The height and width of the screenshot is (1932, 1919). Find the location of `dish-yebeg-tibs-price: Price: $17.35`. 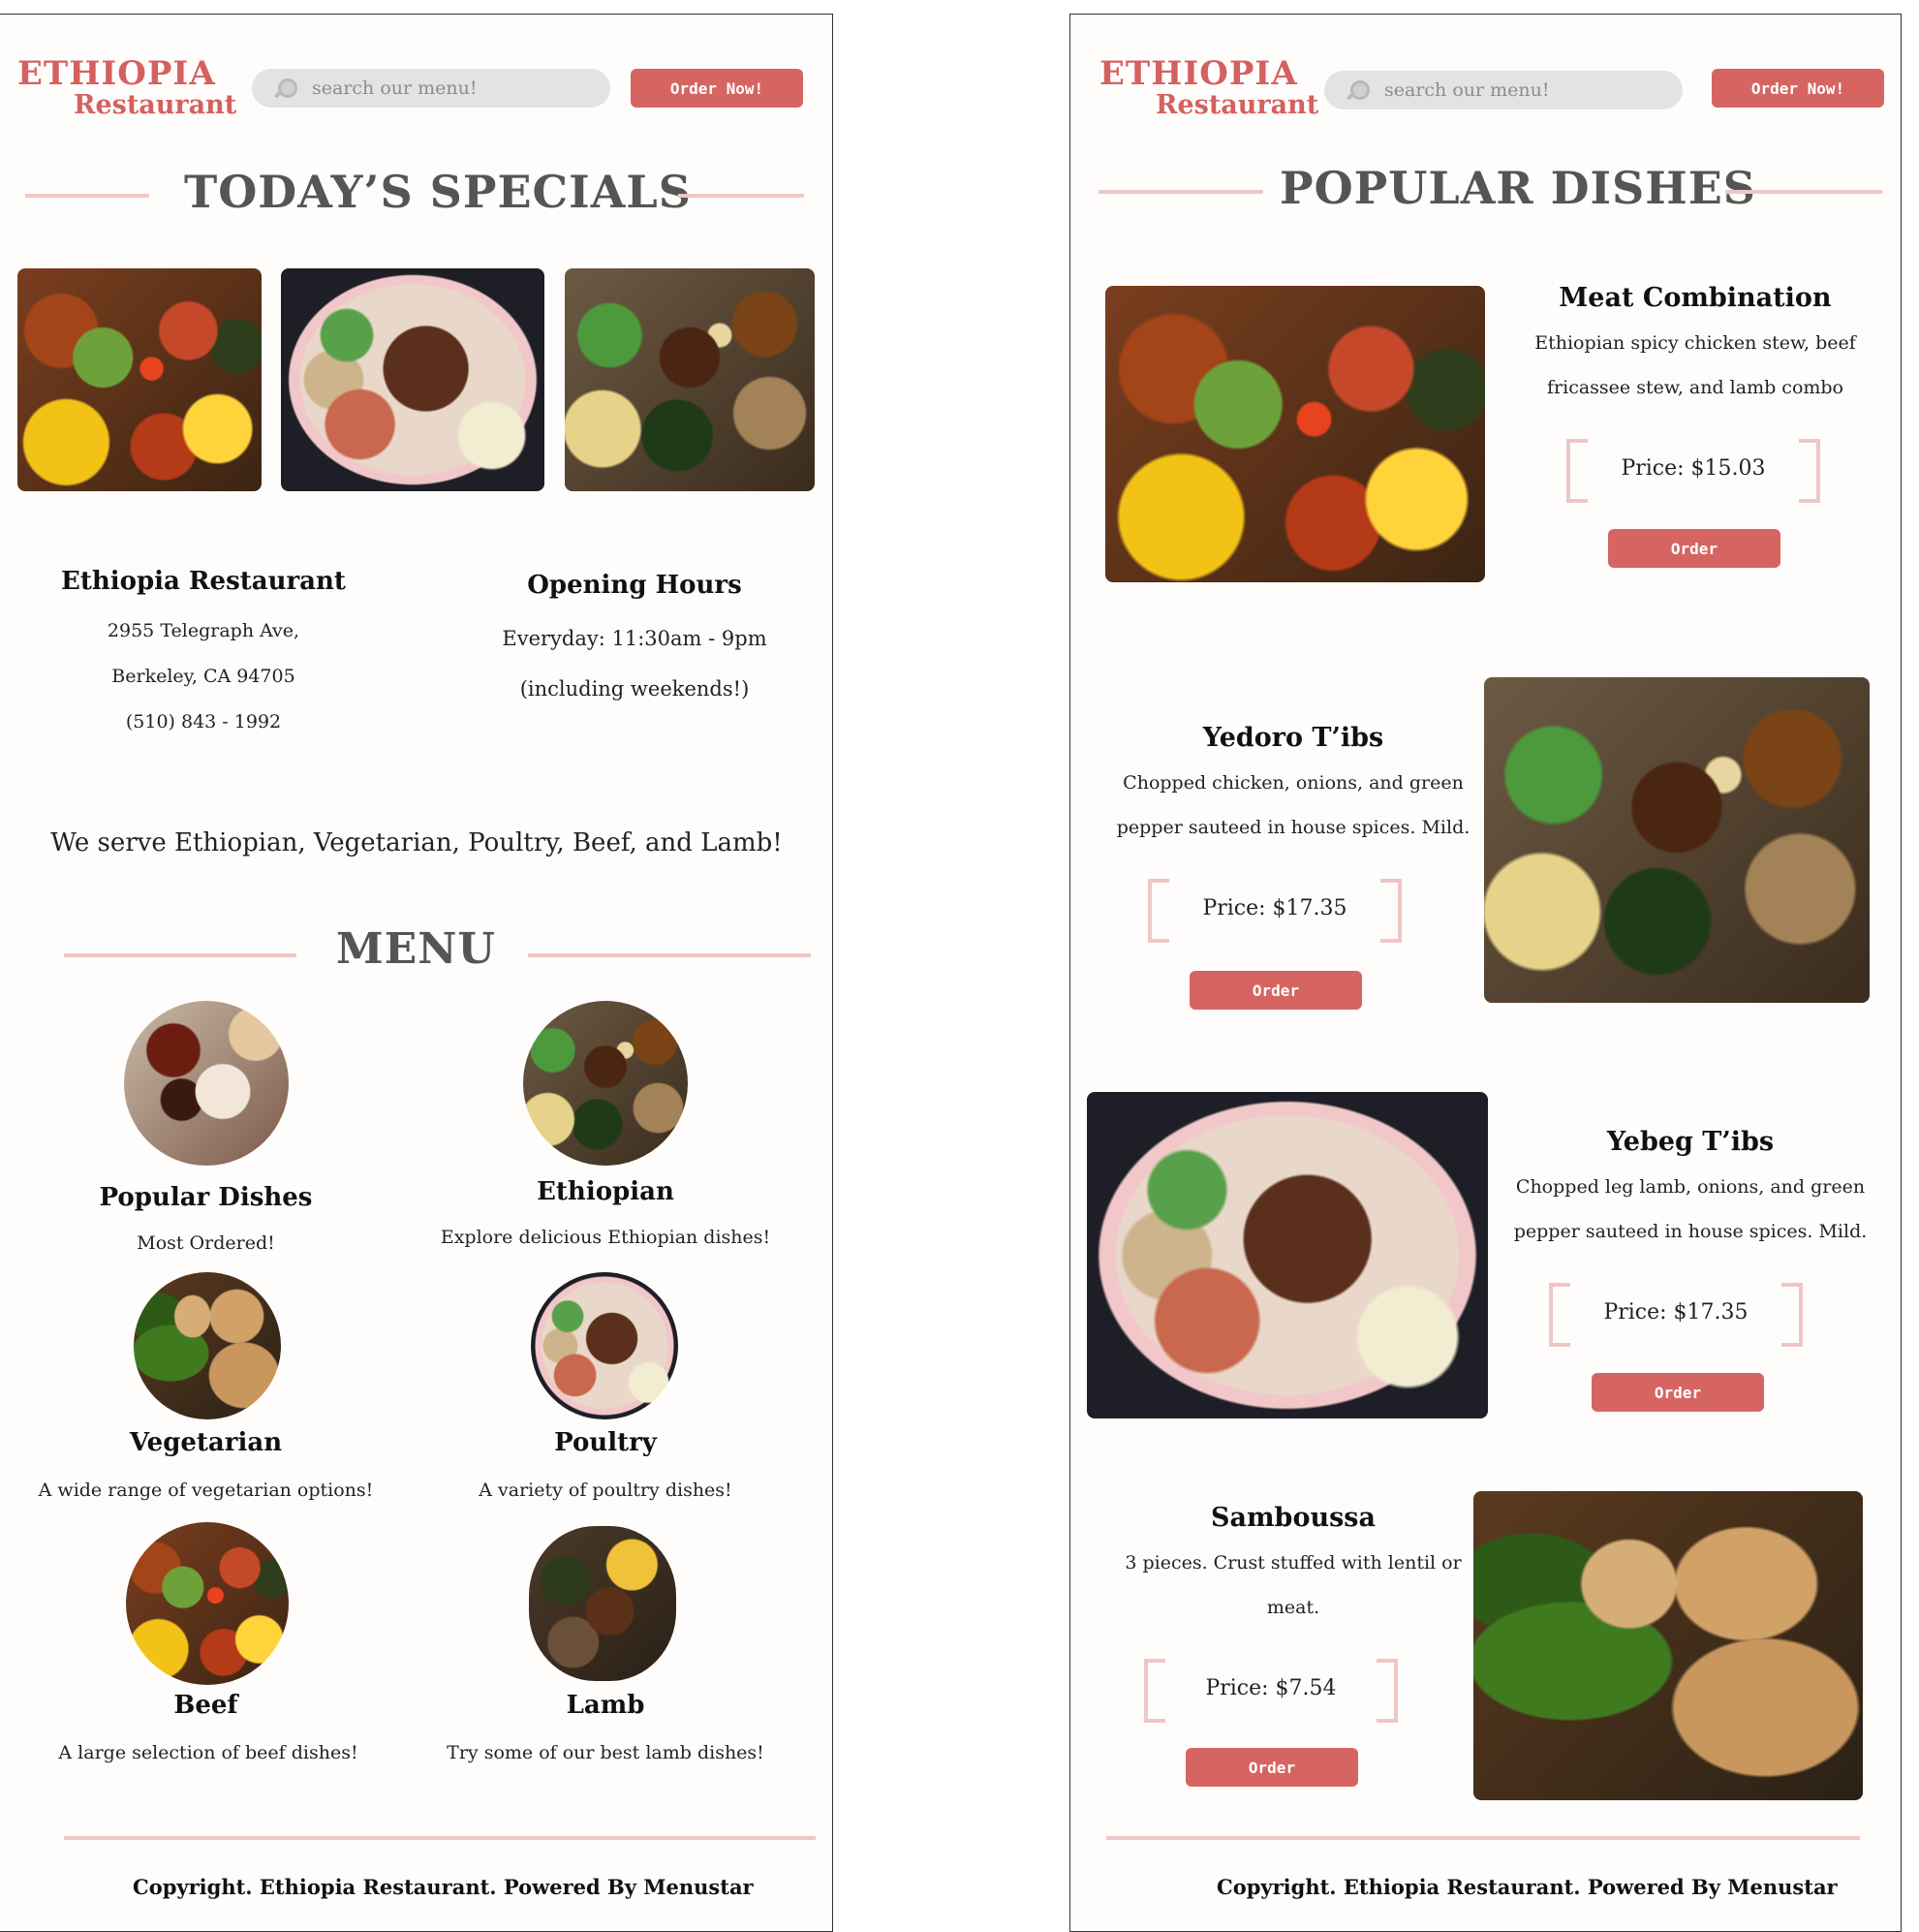

dish-yebeg-tibs-price: Price: $17.35 is located at coordinates (1676, 1312).